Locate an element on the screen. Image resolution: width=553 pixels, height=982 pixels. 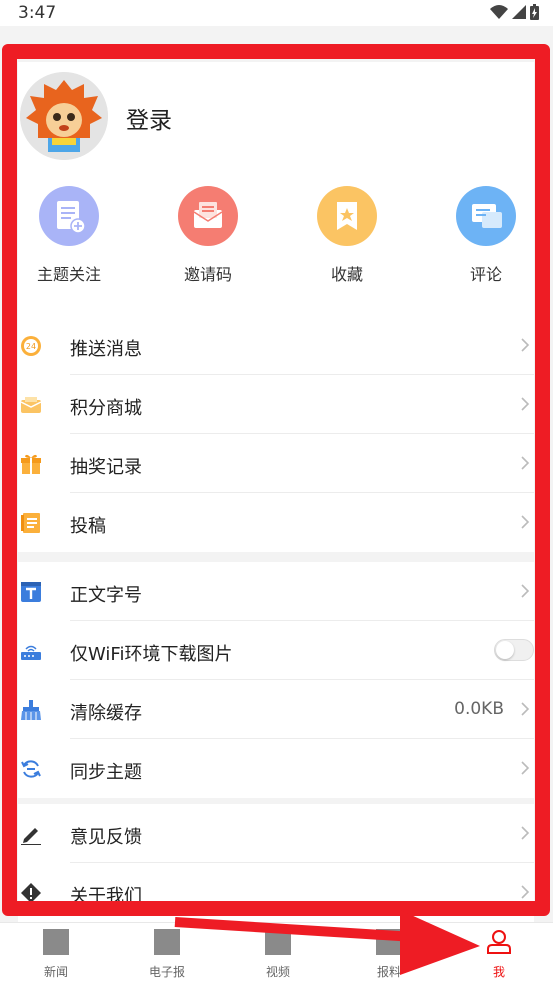
tab-label: 视频 is located at coordinates (277, 972).